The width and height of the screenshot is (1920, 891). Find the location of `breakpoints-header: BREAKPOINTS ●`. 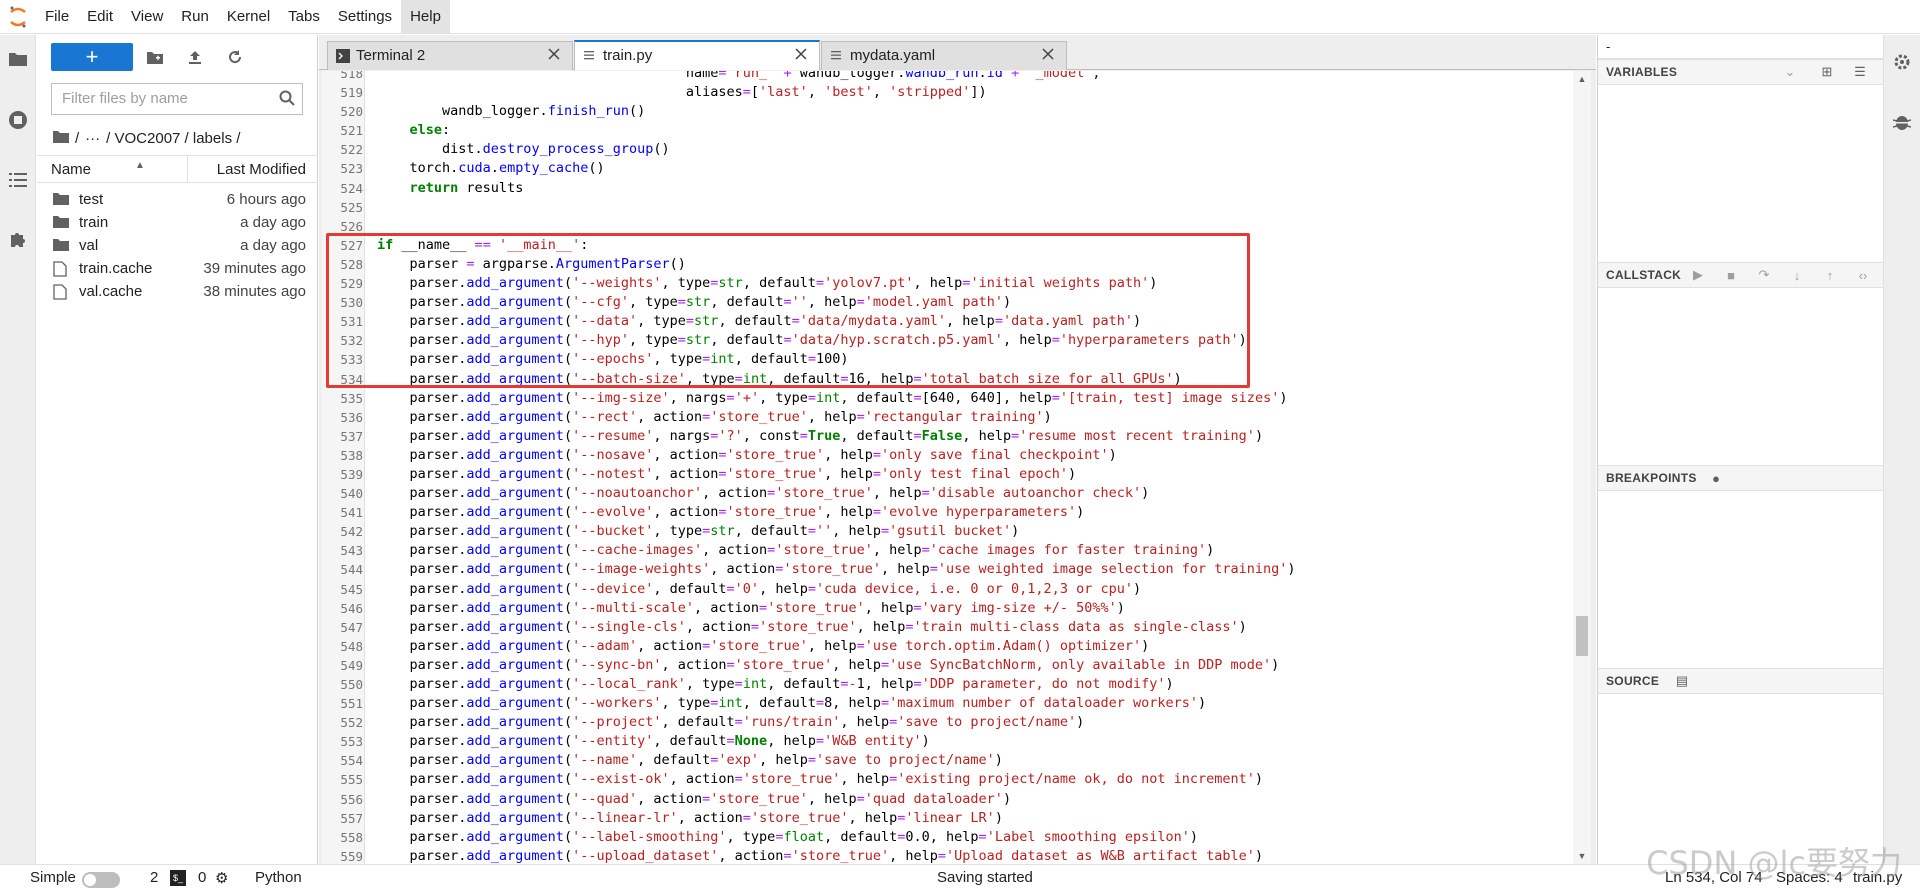

breakpoints-header: BREAKPOINTS ● is located at coordinates (1740, 478).